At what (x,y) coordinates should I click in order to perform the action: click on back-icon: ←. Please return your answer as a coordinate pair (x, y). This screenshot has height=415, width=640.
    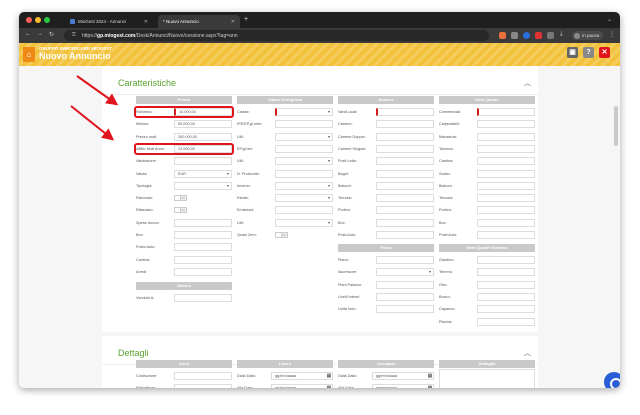
    Looking at the image, I should click on (28, 34).